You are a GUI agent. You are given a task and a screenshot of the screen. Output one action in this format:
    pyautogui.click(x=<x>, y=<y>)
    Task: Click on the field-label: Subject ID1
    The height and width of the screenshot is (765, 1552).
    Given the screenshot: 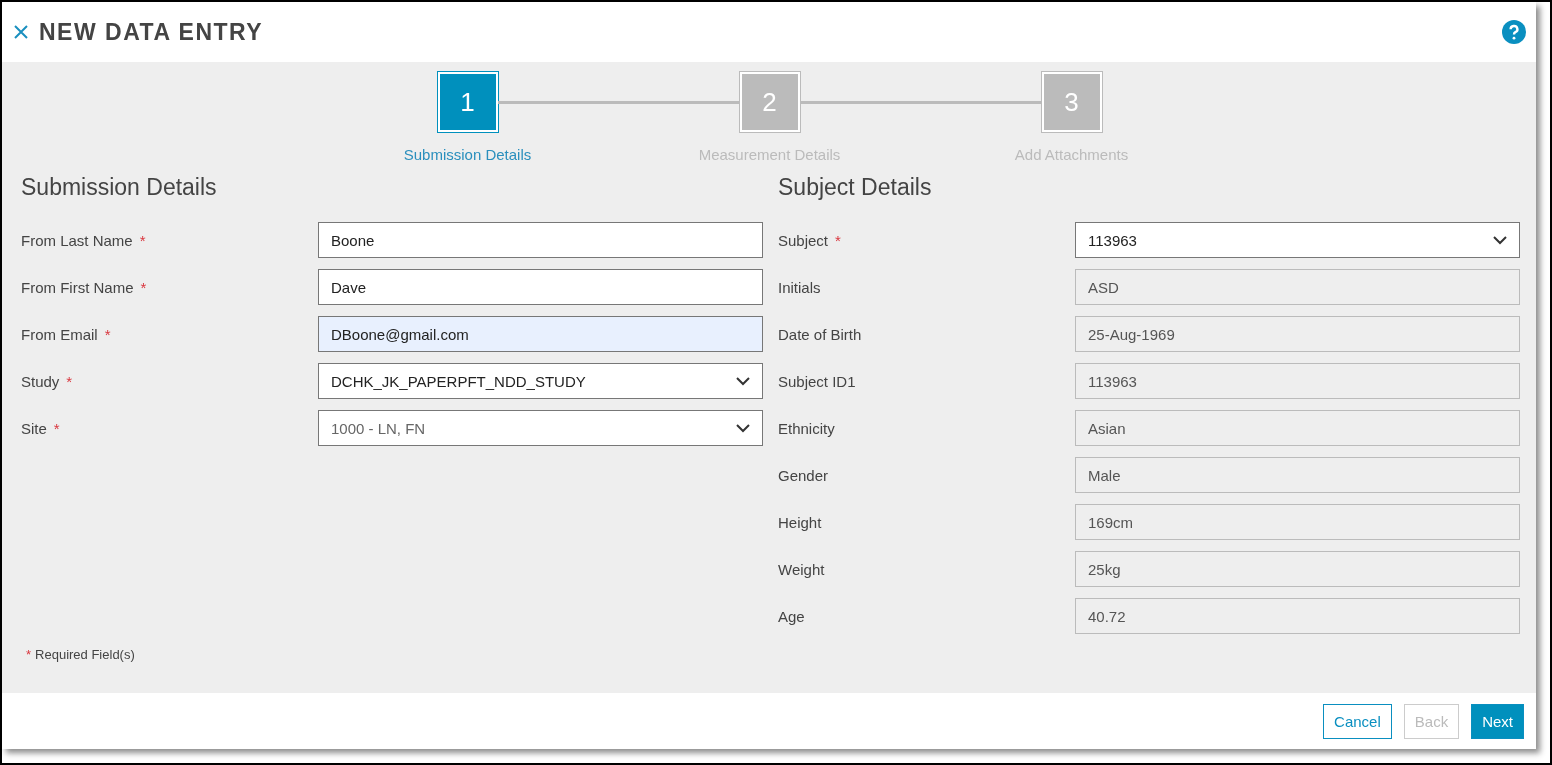 What is the action you would take?
    pyautogui.click(x=817, y=381)
    